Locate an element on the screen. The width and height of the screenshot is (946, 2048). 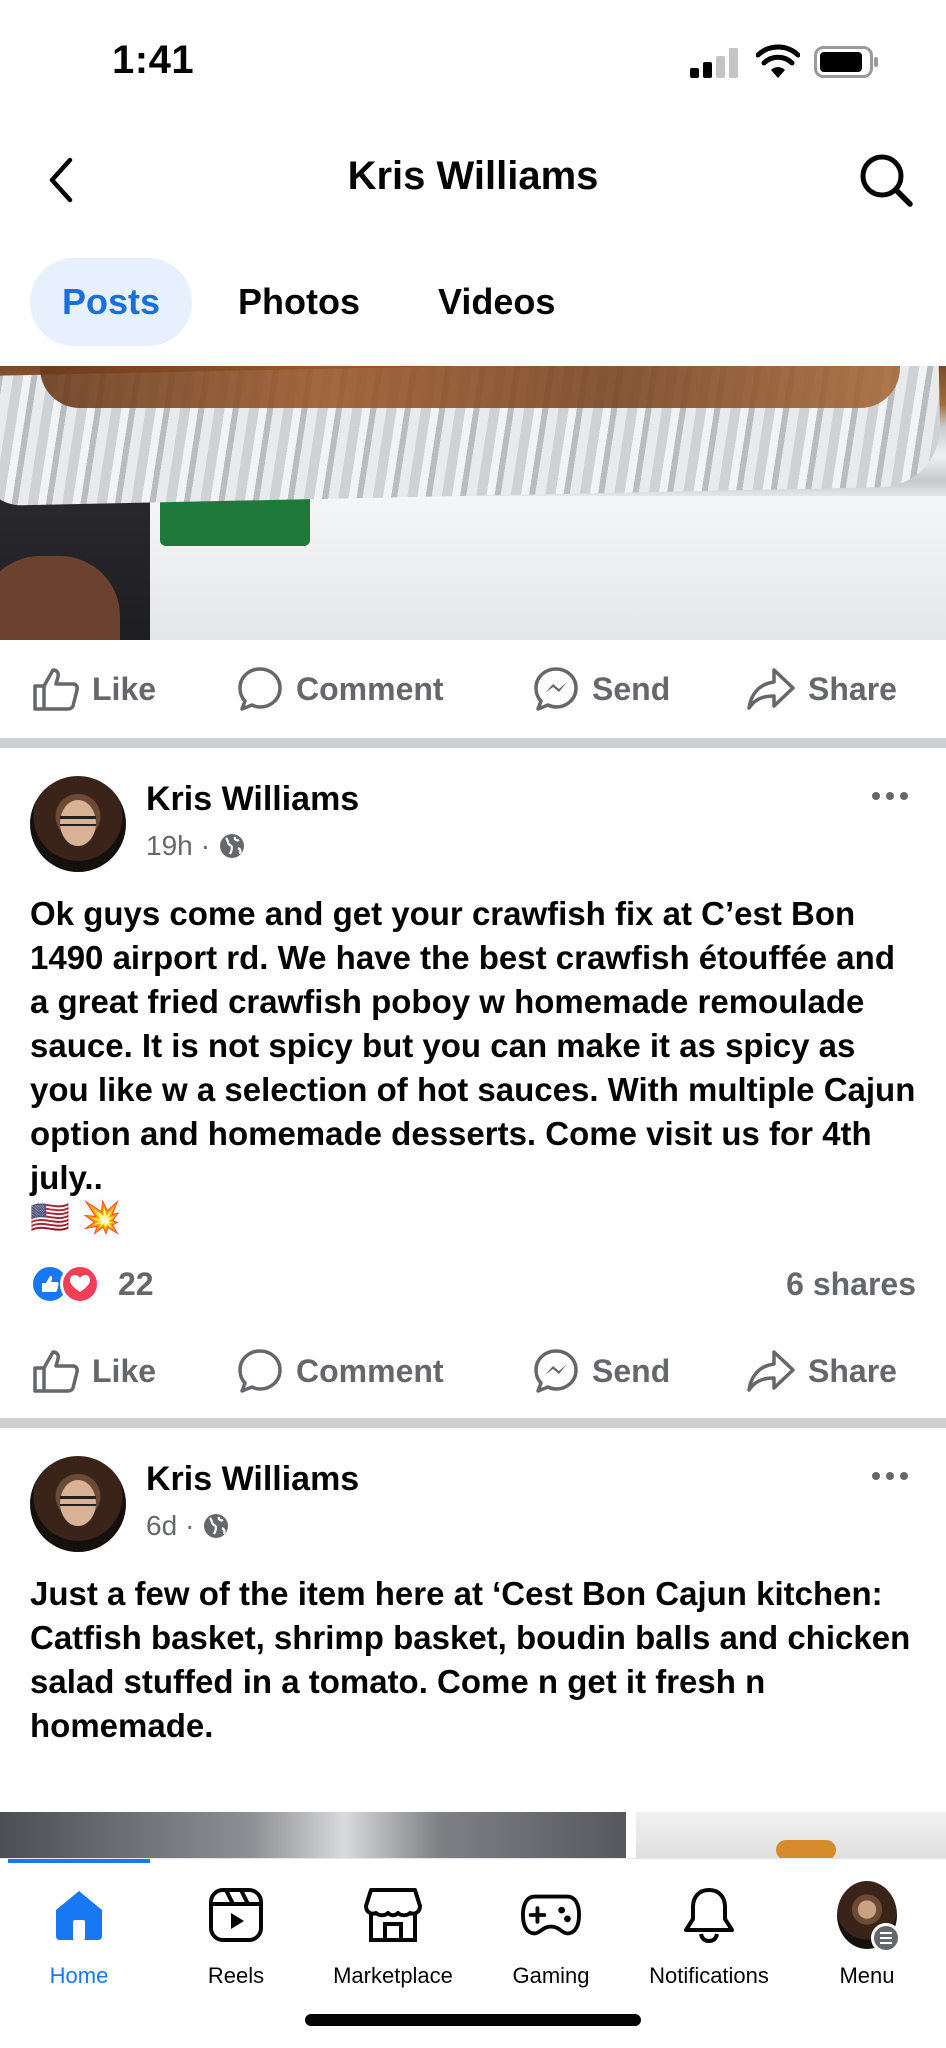
nav-label: Reels is located at coordinates (236, 1975).